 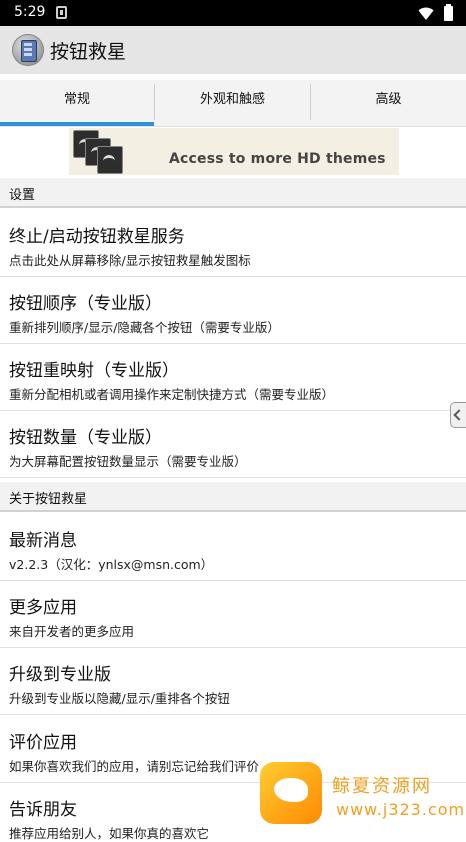 What do you see at coordinates (111, 564) in the screenshot?
I see `pref-summary: v2.2.3（汉化：ynlsx@msn.com）` at bounding box center [111, 564].